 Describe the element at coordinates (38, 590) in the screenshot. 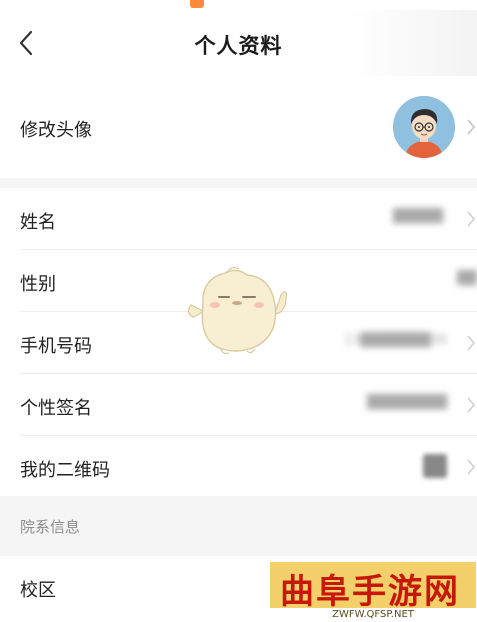

I see `campus-label: 校区` at that location.